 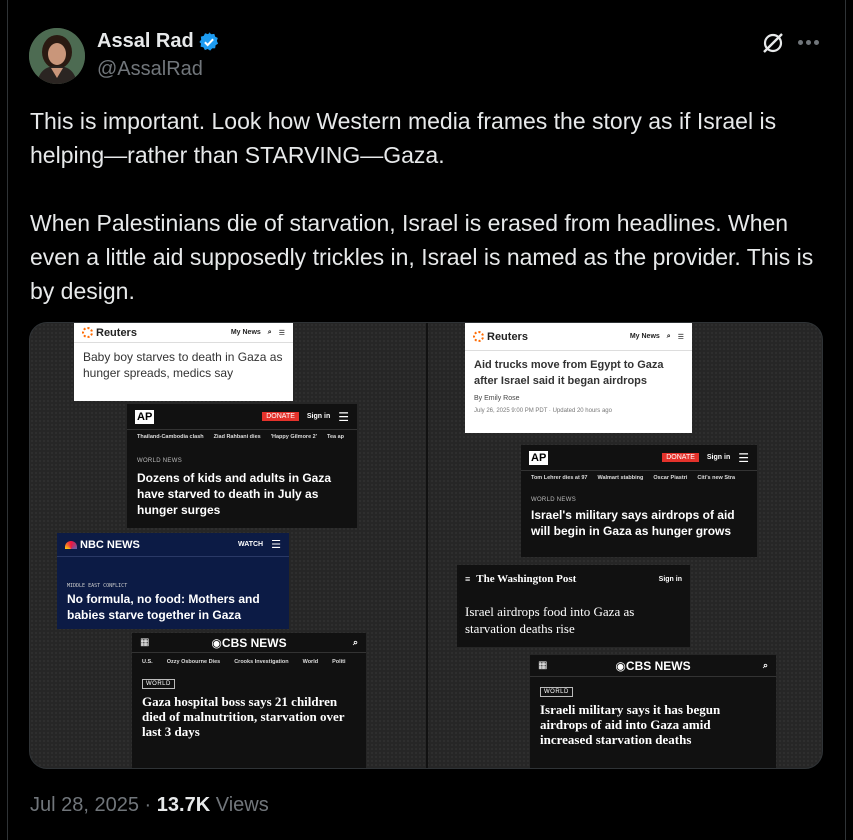 I want to click on menu-icon: ≡, so click(x=468, y=579).